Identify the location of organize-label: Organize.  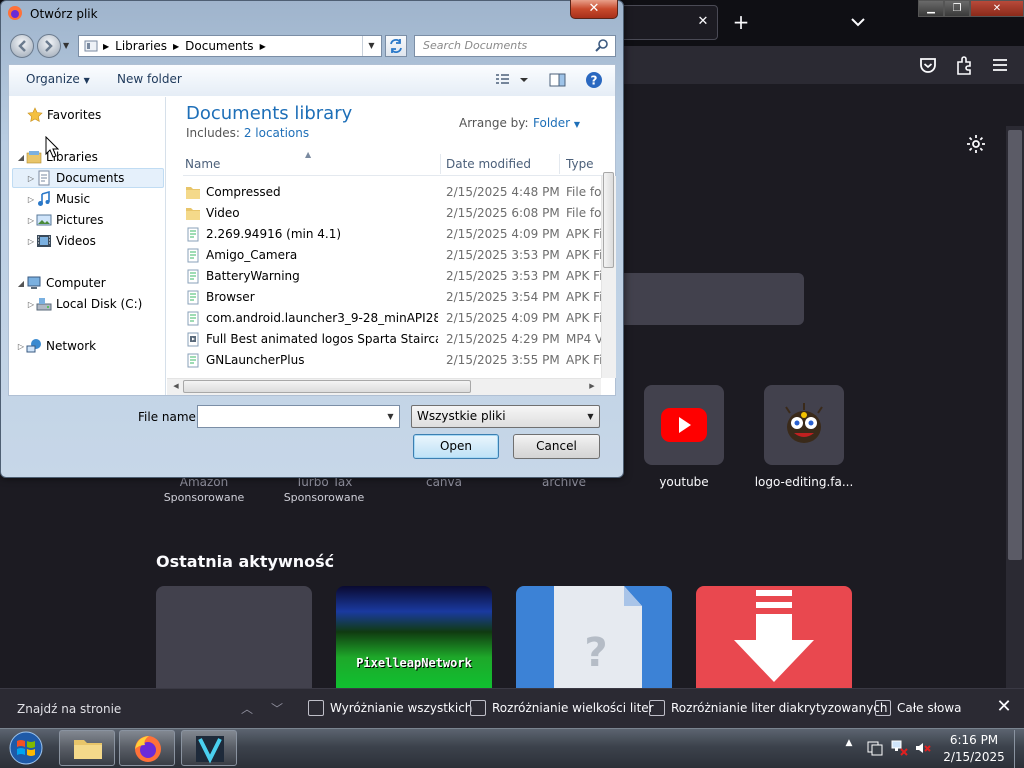
(53, 79).